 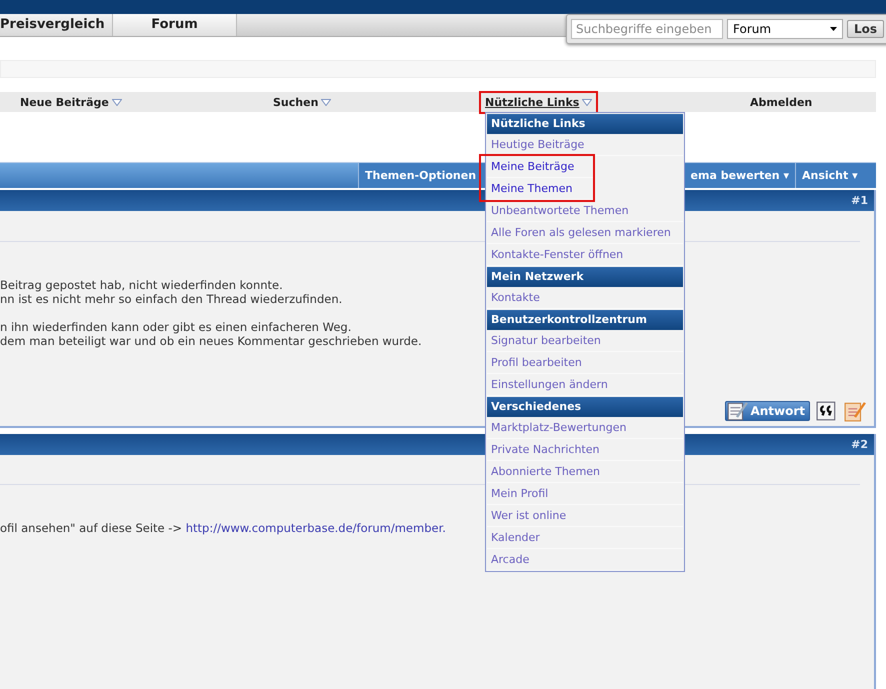 I want to click on scope-dropdown: Forum, so click(x=785, y=29).